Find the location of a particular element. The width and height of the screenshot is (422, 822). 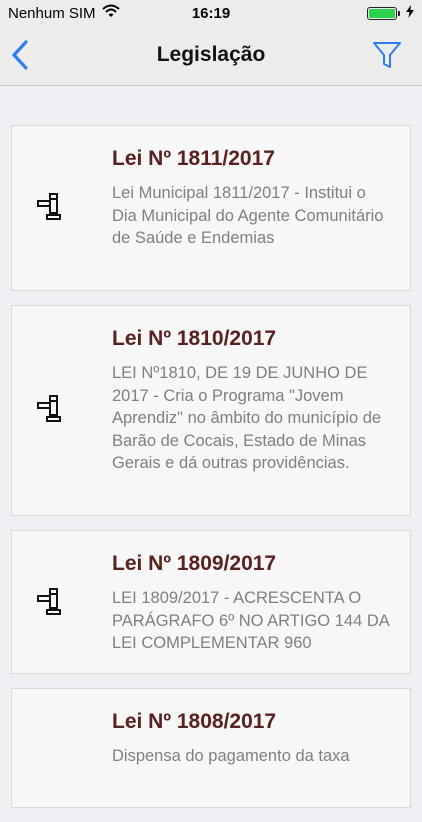

filter-button is located at coordinates (387, 55).